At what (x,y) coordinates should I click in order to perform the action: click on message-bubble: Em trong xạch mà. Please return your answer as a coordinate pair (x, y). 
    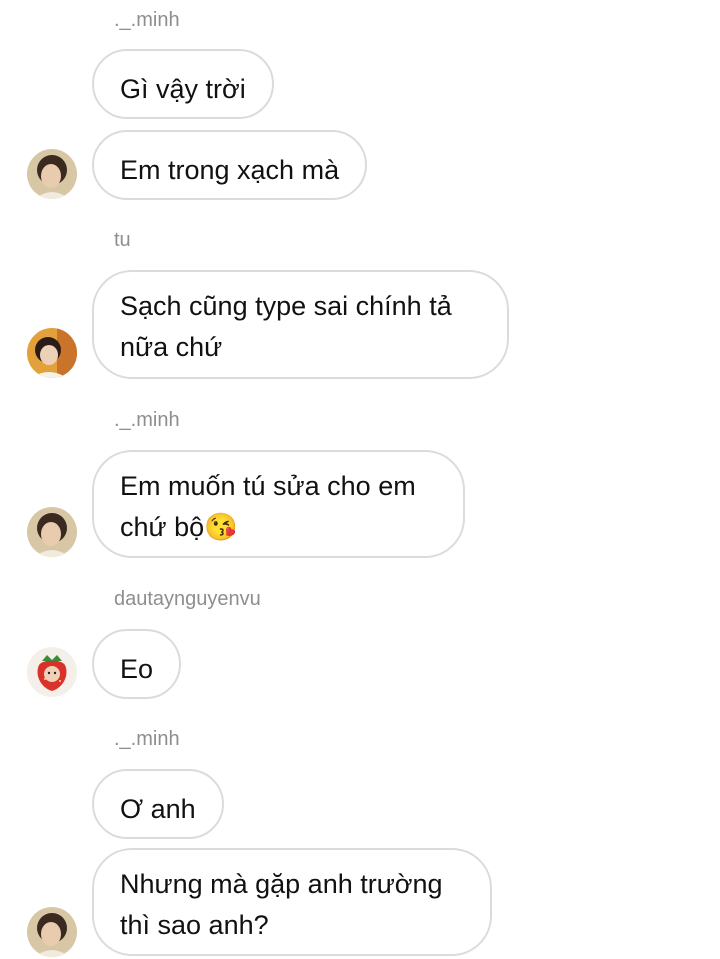
    Looking at the image, I should click on (230, 165).